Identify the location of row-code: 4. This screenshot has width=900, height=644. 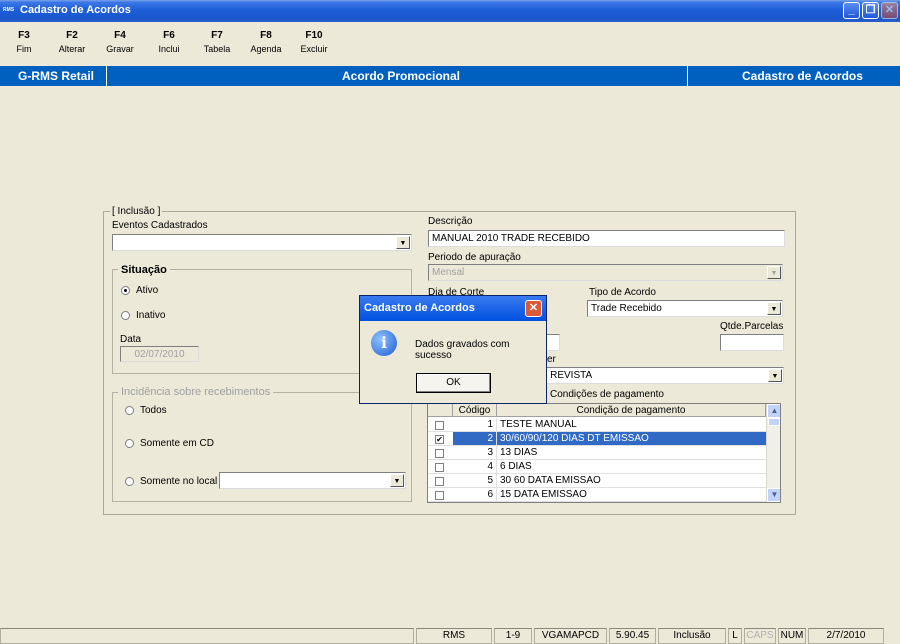
(475, 466).